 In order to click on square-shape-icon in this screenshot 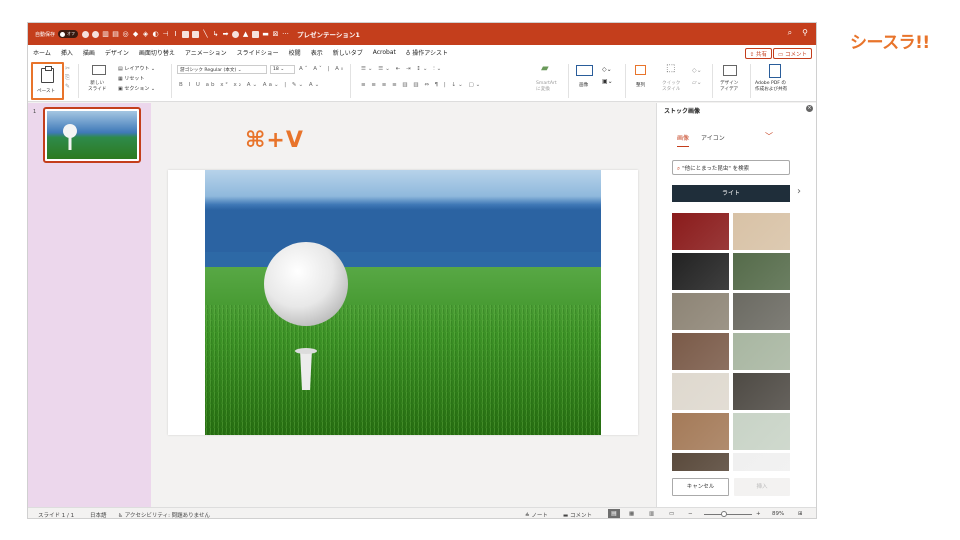, I will do `click(186, 34)`.